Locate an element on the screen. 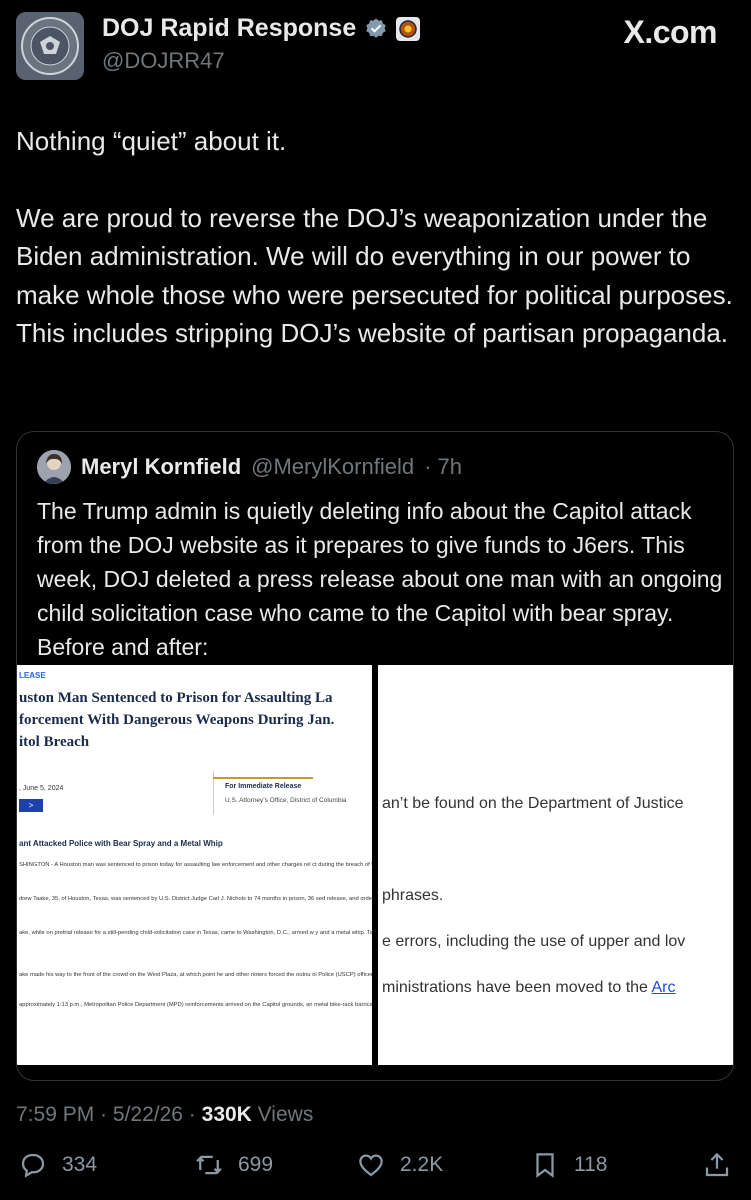  post-time: 7:59 PM is located at coordinates (55, 1114).